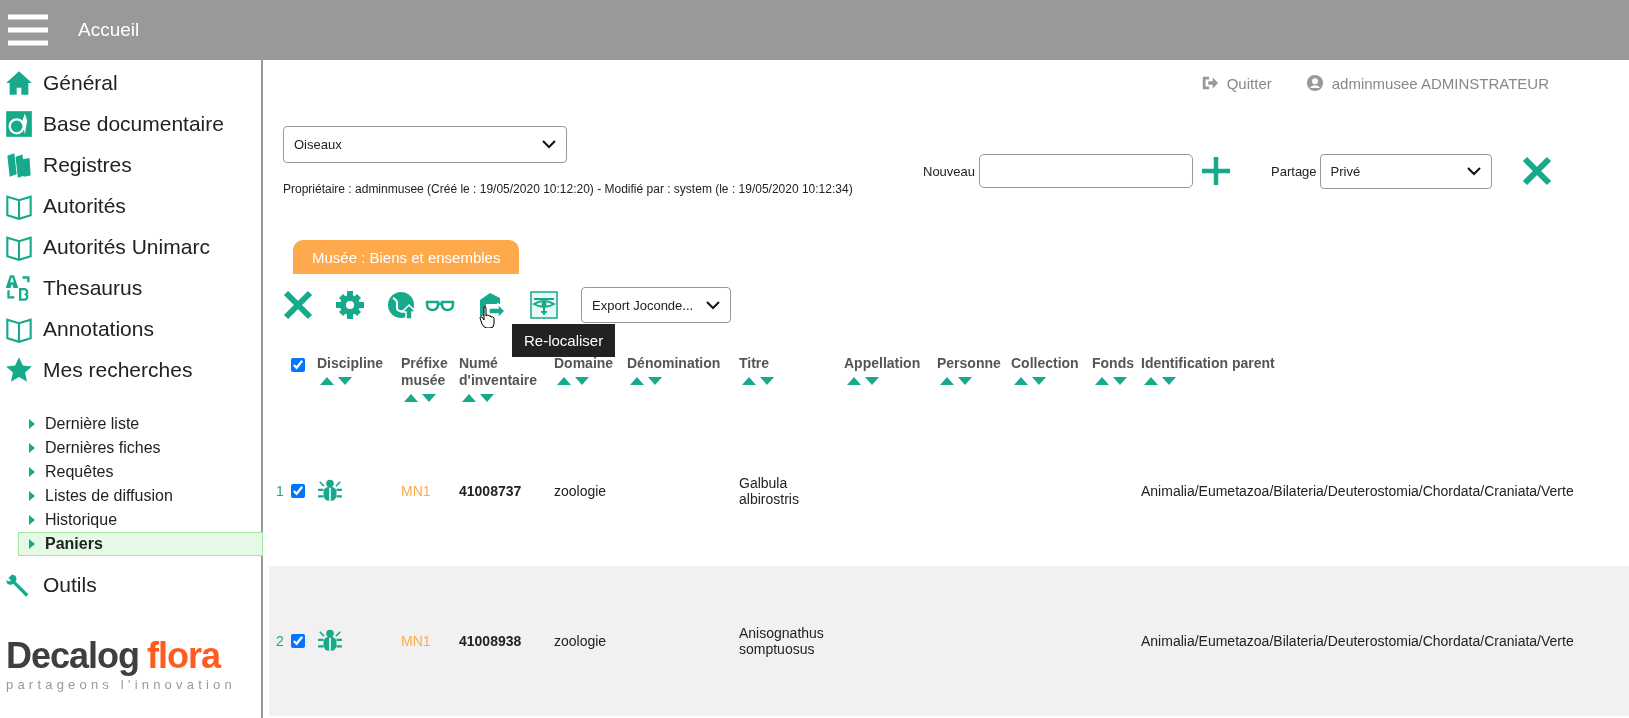 The width and height of the screenshot is (1629, 718). I want to click on inventory-number-cell: 41008938, so click(490, 641).